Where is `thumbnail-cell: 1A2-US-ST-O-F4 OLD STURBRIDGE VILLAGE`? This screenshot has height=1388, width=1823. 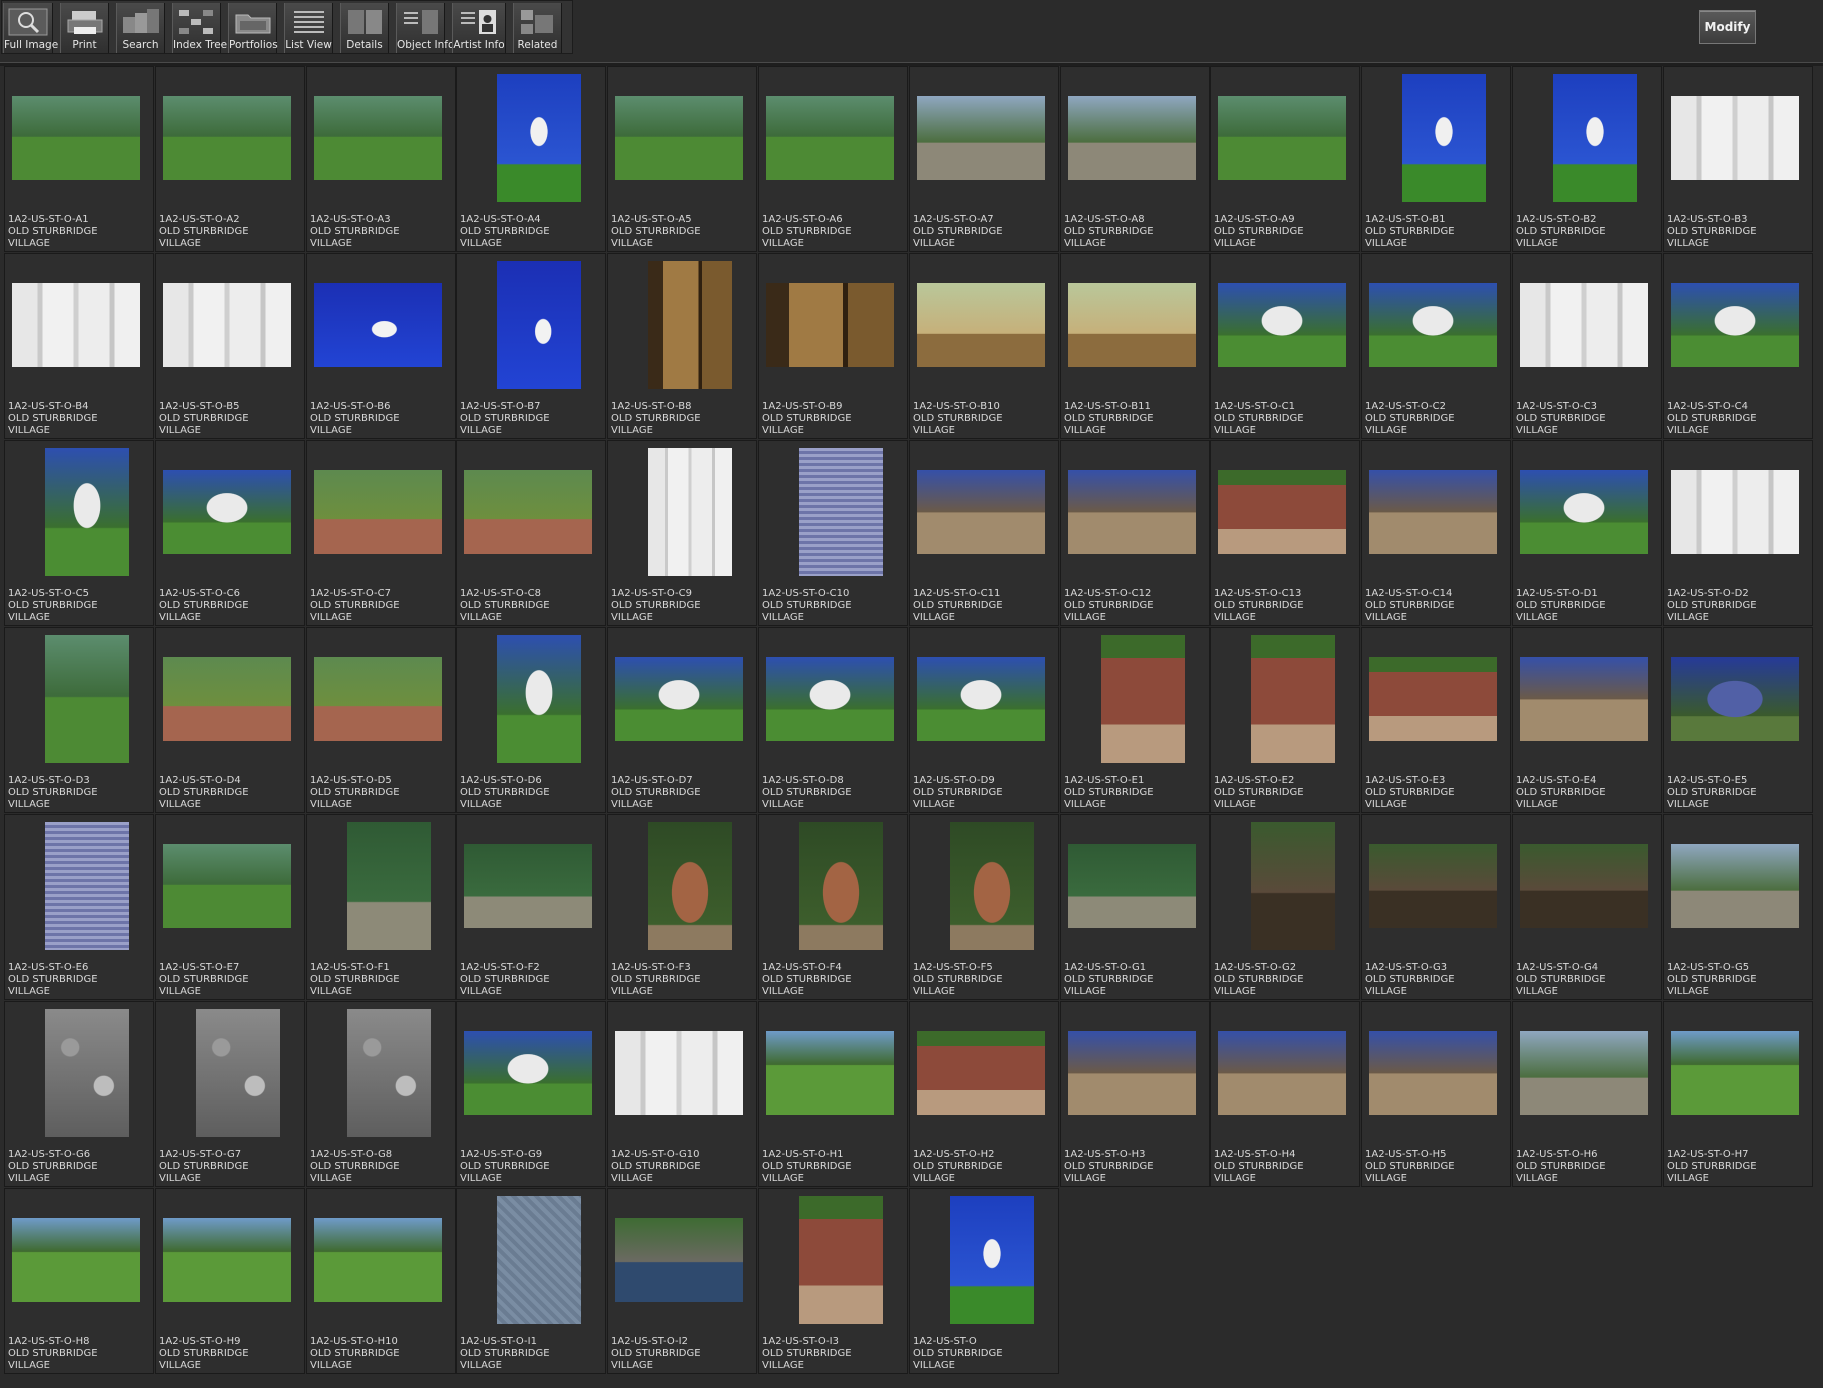
thumbnail-cell: 1A2-US-ST-O-F4 OLD STURBRIDGE VILLAGE is located at coordinates (833, 907).